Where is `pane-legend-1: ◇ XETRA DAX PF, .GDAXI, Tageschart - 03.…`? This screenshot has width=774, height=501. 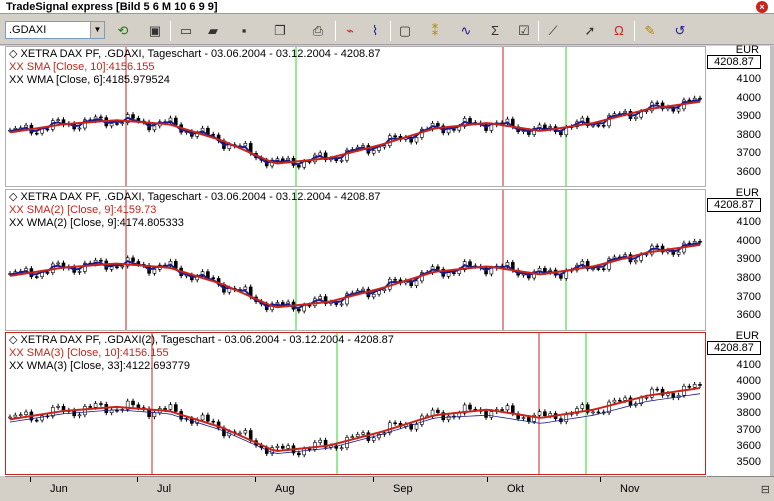
pane-legend-1: ◇ XETRA DAX PF, .GDAXI, Tageschart - 03.… is located at coordinates (194, 67).